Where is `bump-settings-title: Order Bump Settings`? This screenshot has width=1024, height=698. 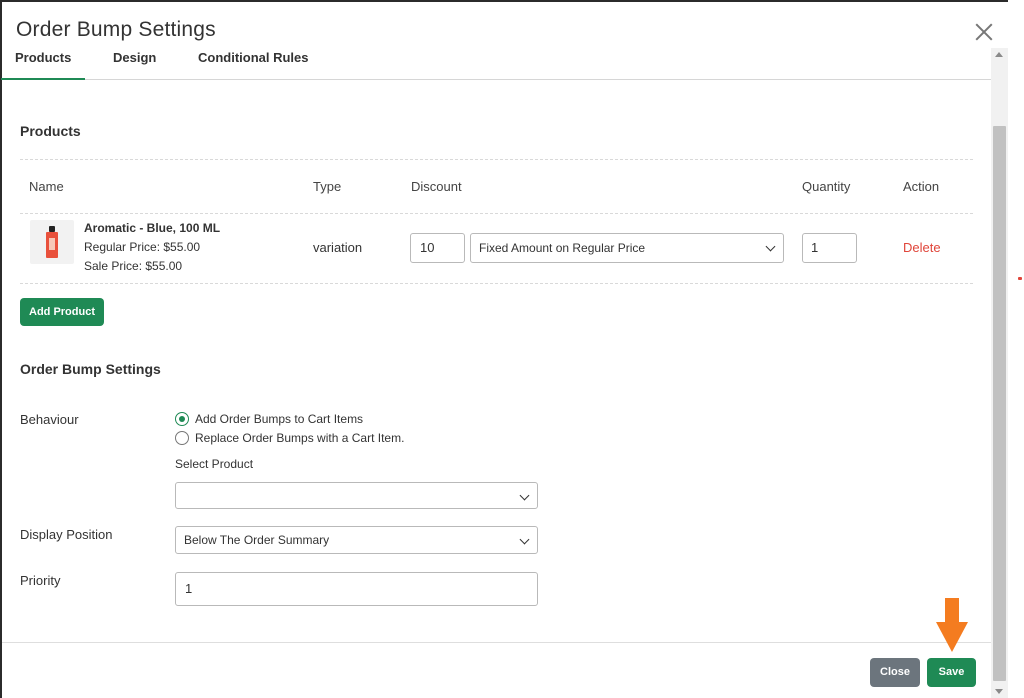 bump-settings-title: Order Bump Settings is located at coordinates (90, 369).